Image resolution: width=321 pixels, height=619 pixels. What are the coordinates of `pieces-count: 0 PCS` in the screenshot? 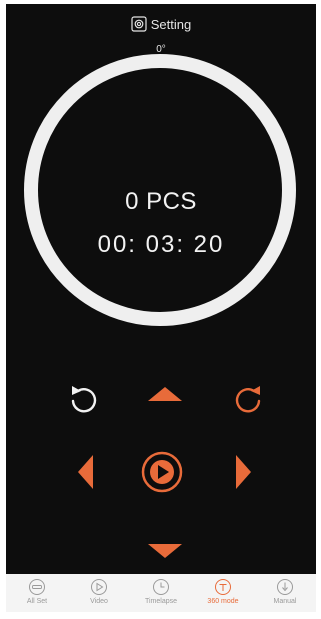 It's located at (161, 201).